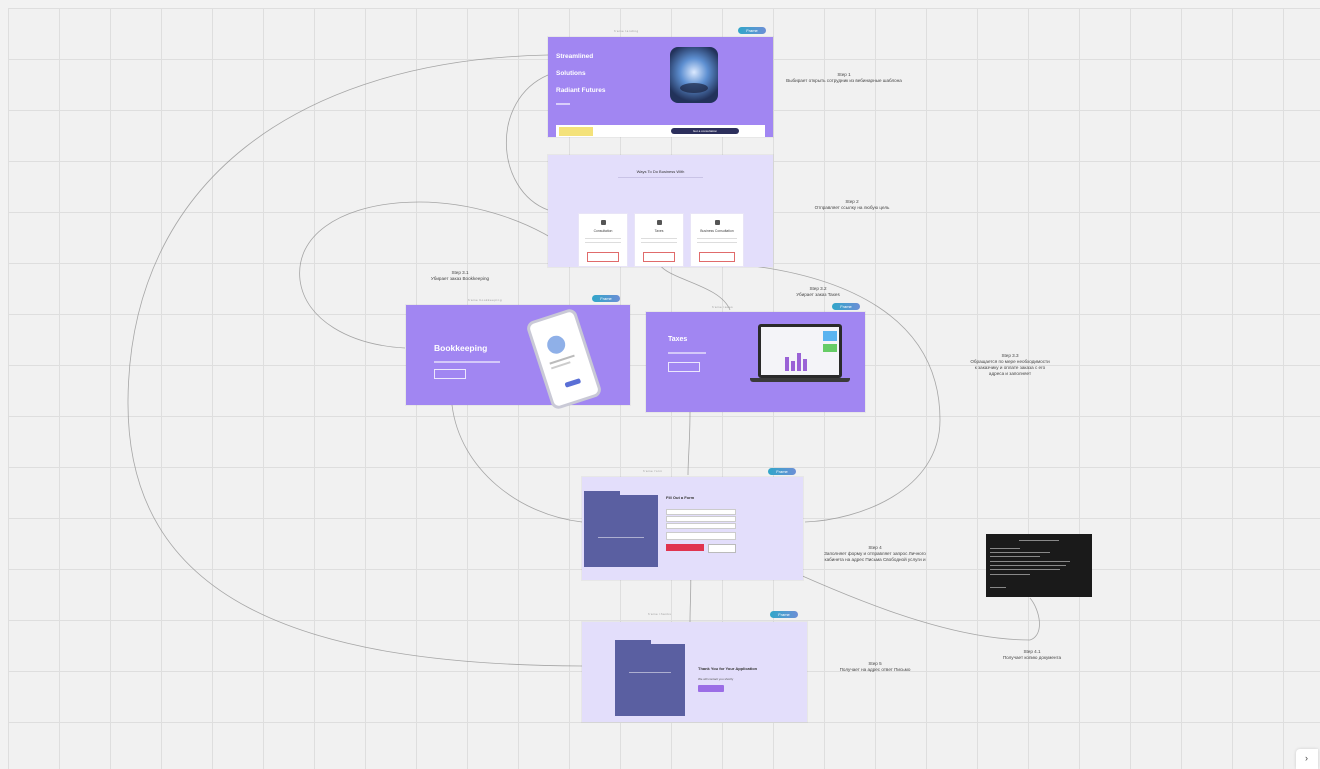 The width and height of the screenshot is (1320, 769). I want to click on note-step2: Step 2 Отправляет ссылку на любую цель, so click(852, 204).